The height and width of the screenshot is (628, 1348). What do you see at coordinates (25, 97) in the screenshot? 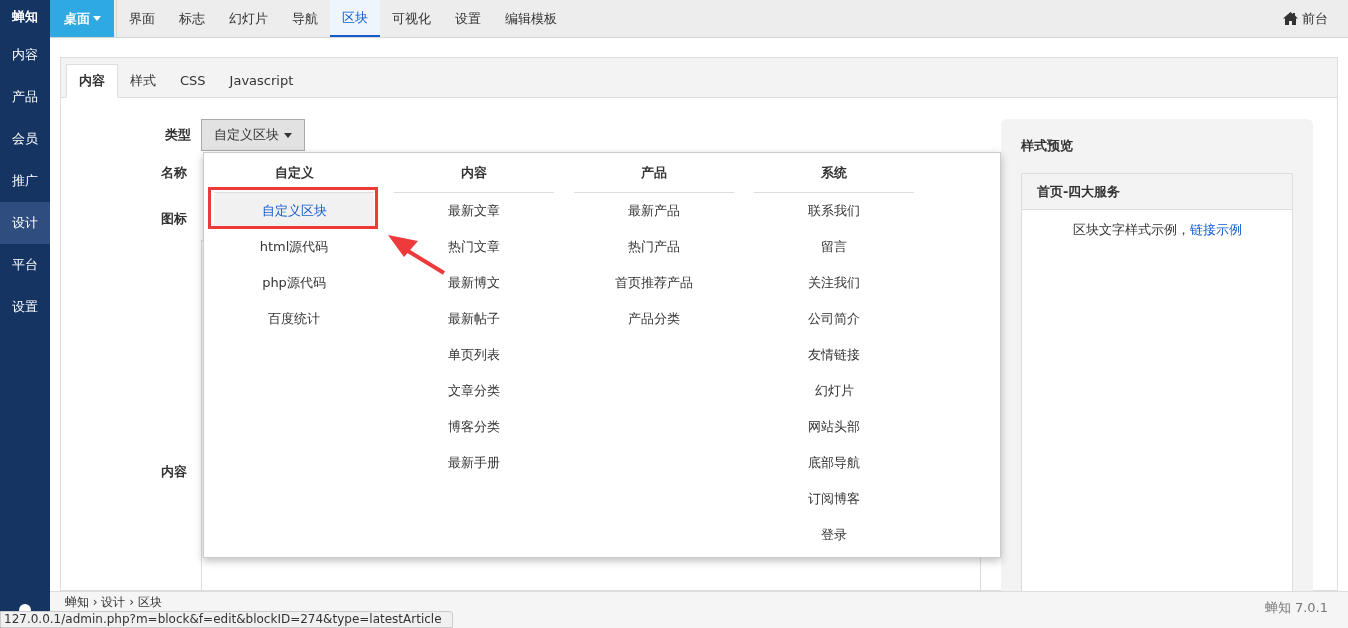
I see `sidebar-item: 产品` at bounding box center [25, 97].